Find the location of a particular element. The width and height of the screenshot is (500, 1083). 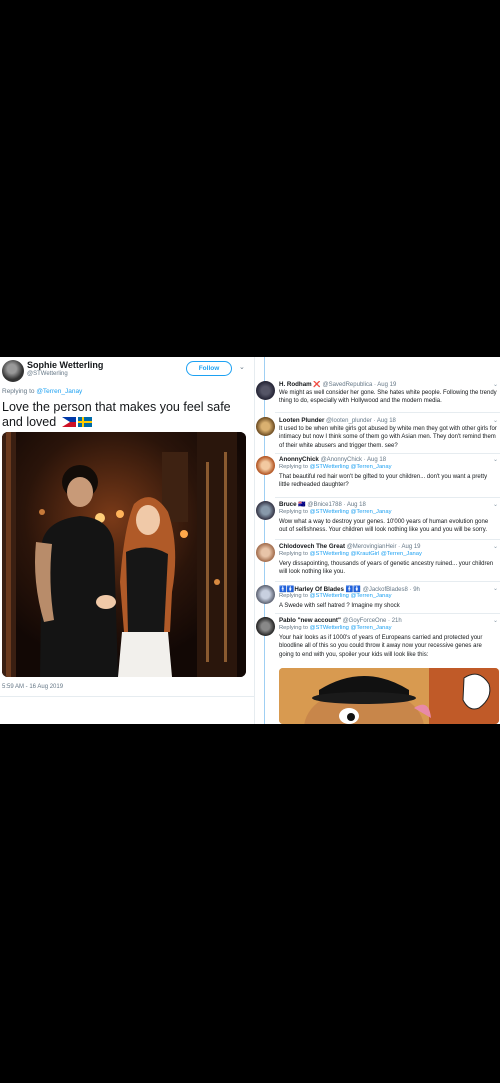

reply-name: 🚹🚺Harley Of Blades 🚹🚺 is located at coordinates (320, 589).